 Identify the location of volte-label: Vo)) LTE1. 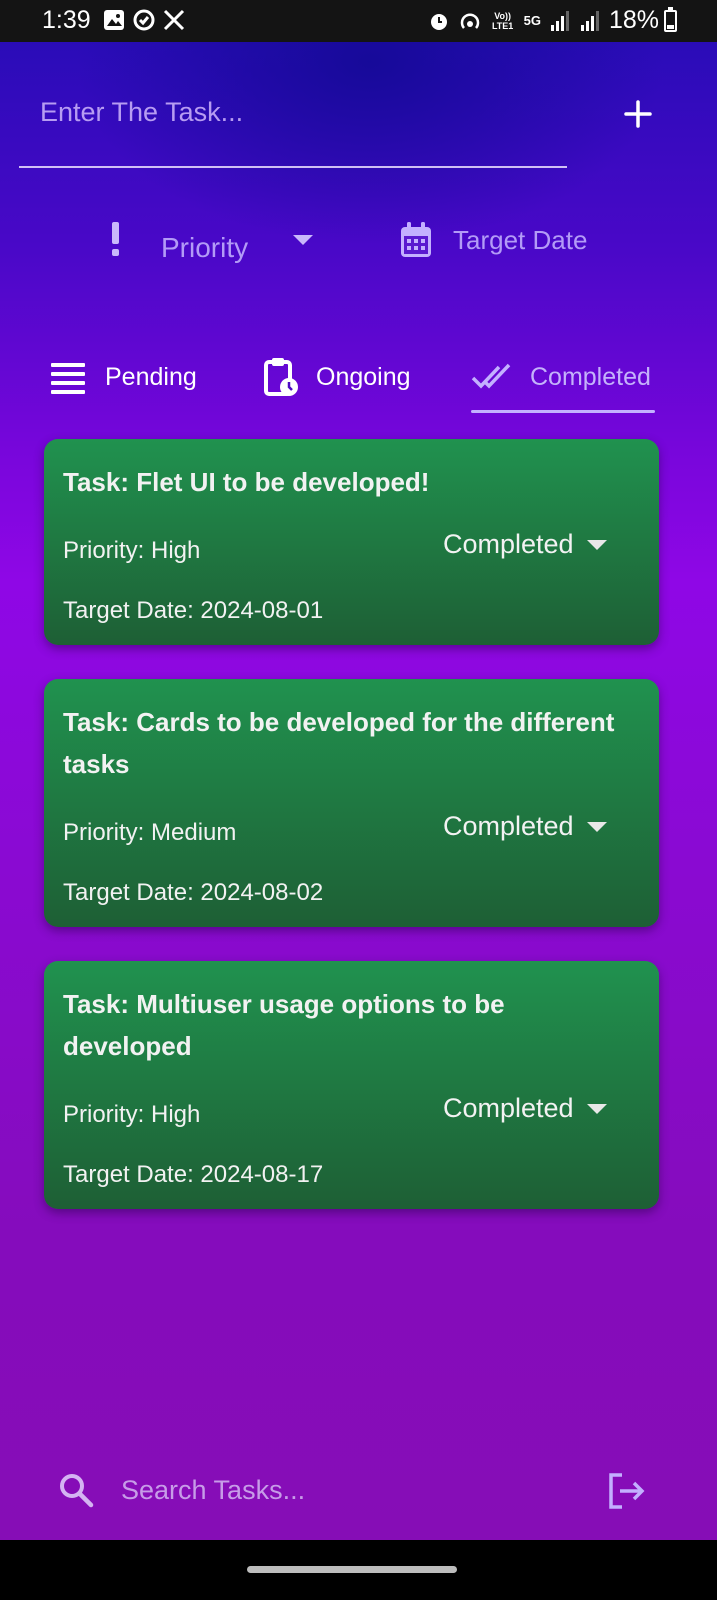
(502, 20).